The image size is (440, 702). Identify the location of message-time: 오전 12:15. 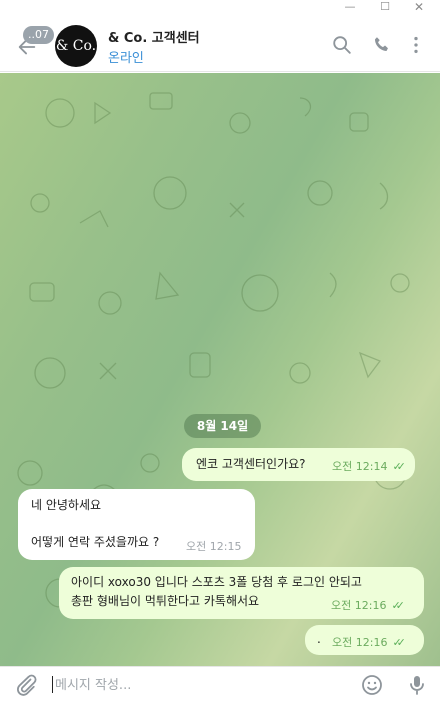
(214, 546).